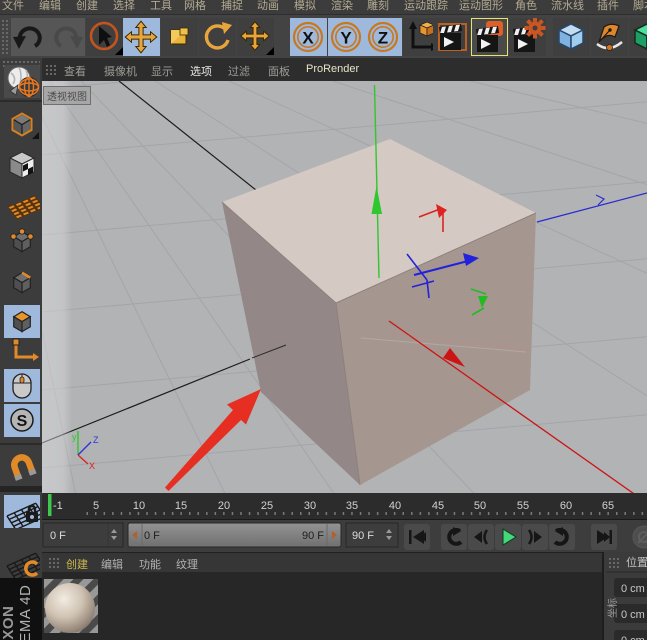  What do you see at coordinates (267, 506) in the screenshot?
I see `svg-text: 25` at bounding box center [267, 506].